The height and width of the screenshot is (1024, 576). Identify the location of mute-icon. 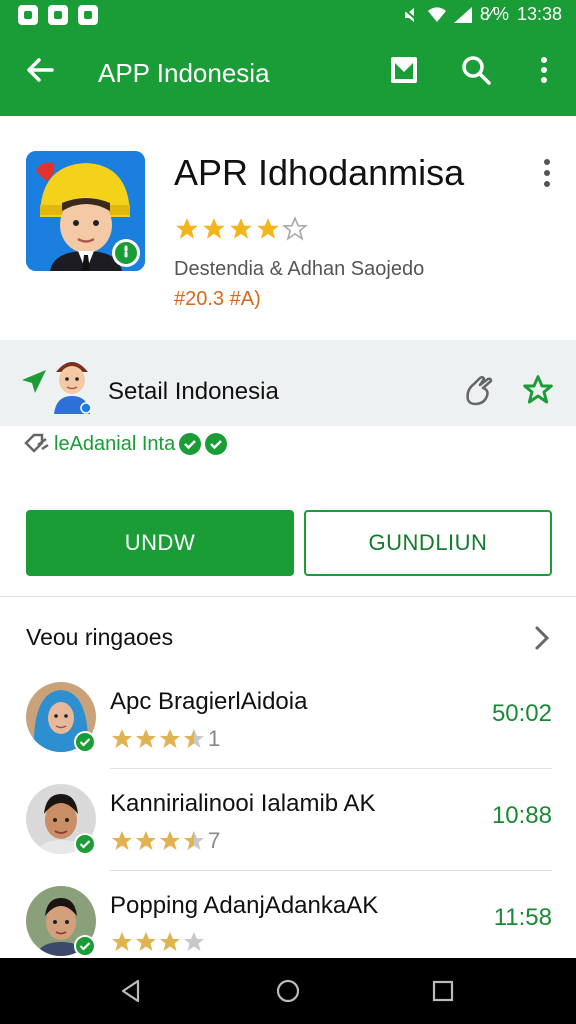
(411, 14).